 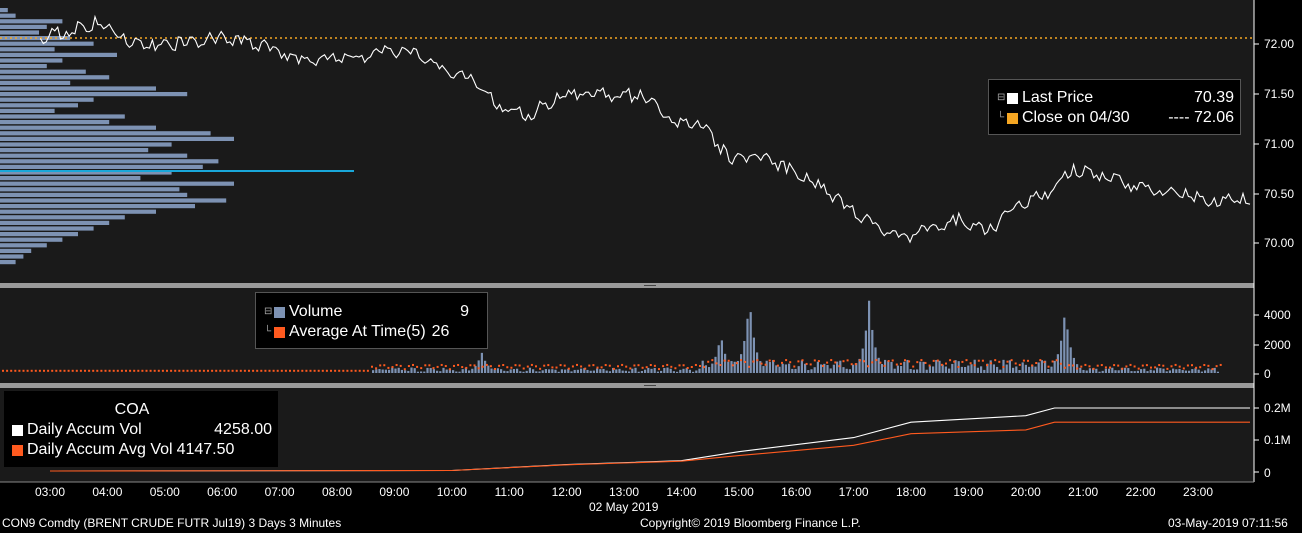 I want to click on ytick-label: 2000, so click(x=1277, y=345).